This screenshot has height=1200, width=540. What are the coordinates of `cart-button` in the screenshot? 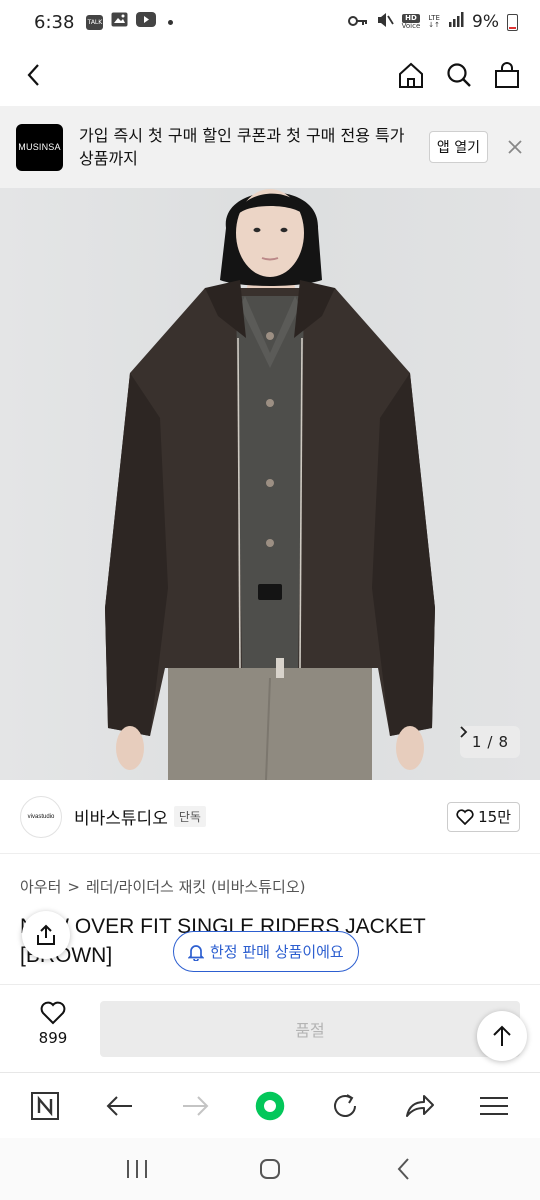 It's located at (507, 75).